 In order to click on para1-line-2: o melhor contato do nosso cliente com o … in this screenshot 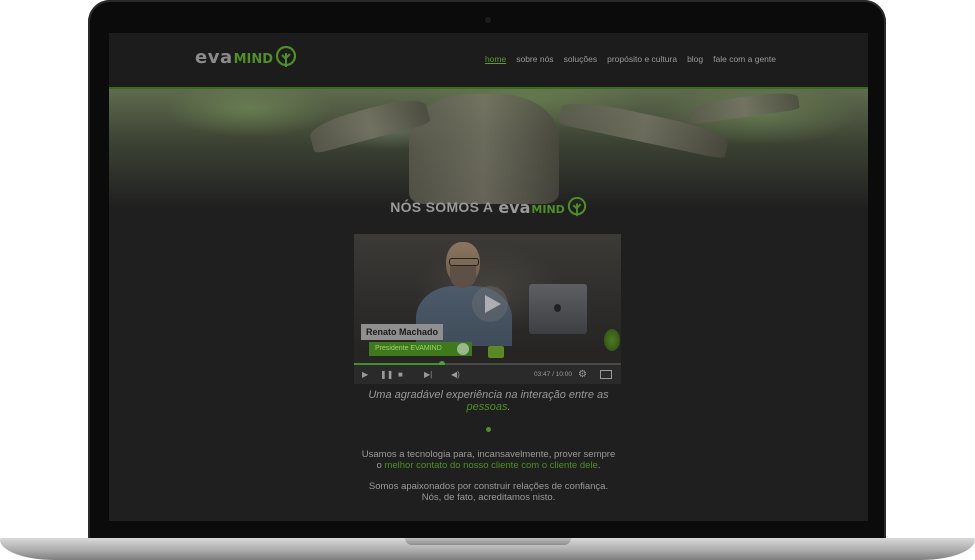, I will do `click(488, 465)`.